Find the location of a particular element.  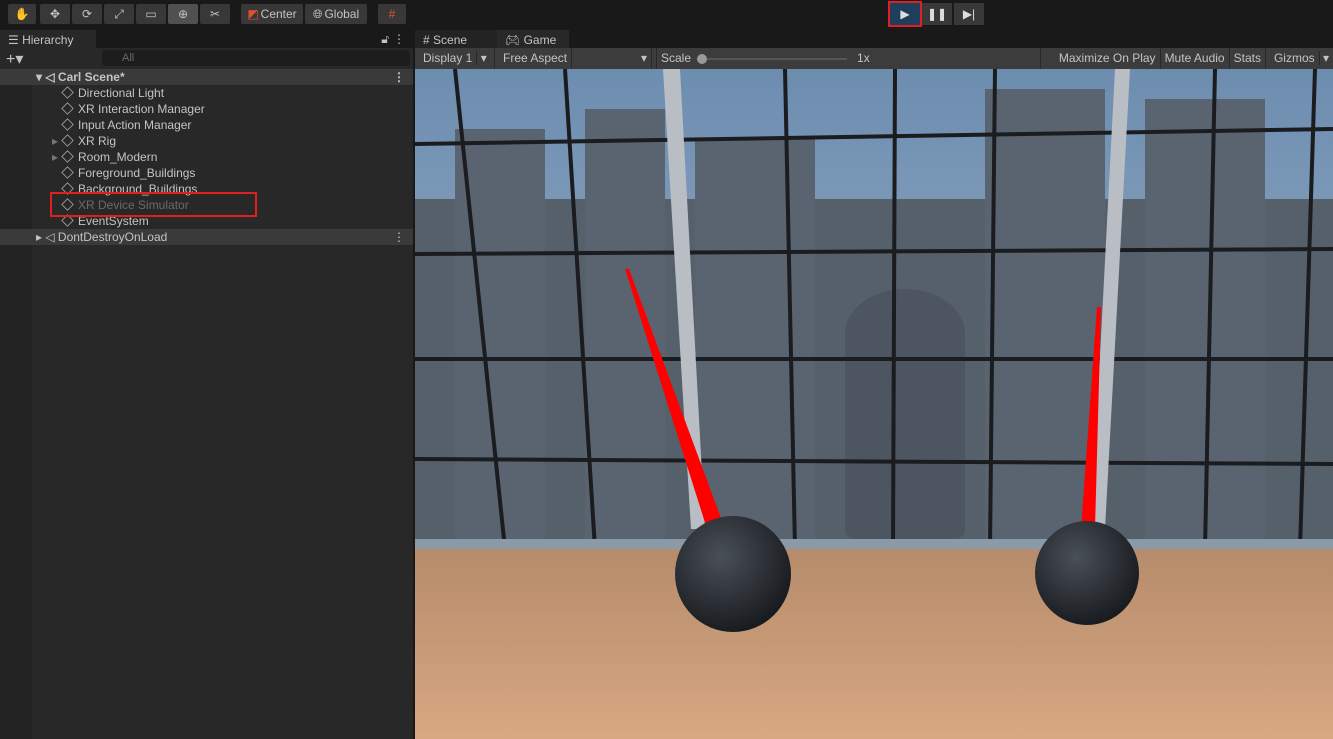

scene-label: Carl Scene* is located at coordinates (91, 77).